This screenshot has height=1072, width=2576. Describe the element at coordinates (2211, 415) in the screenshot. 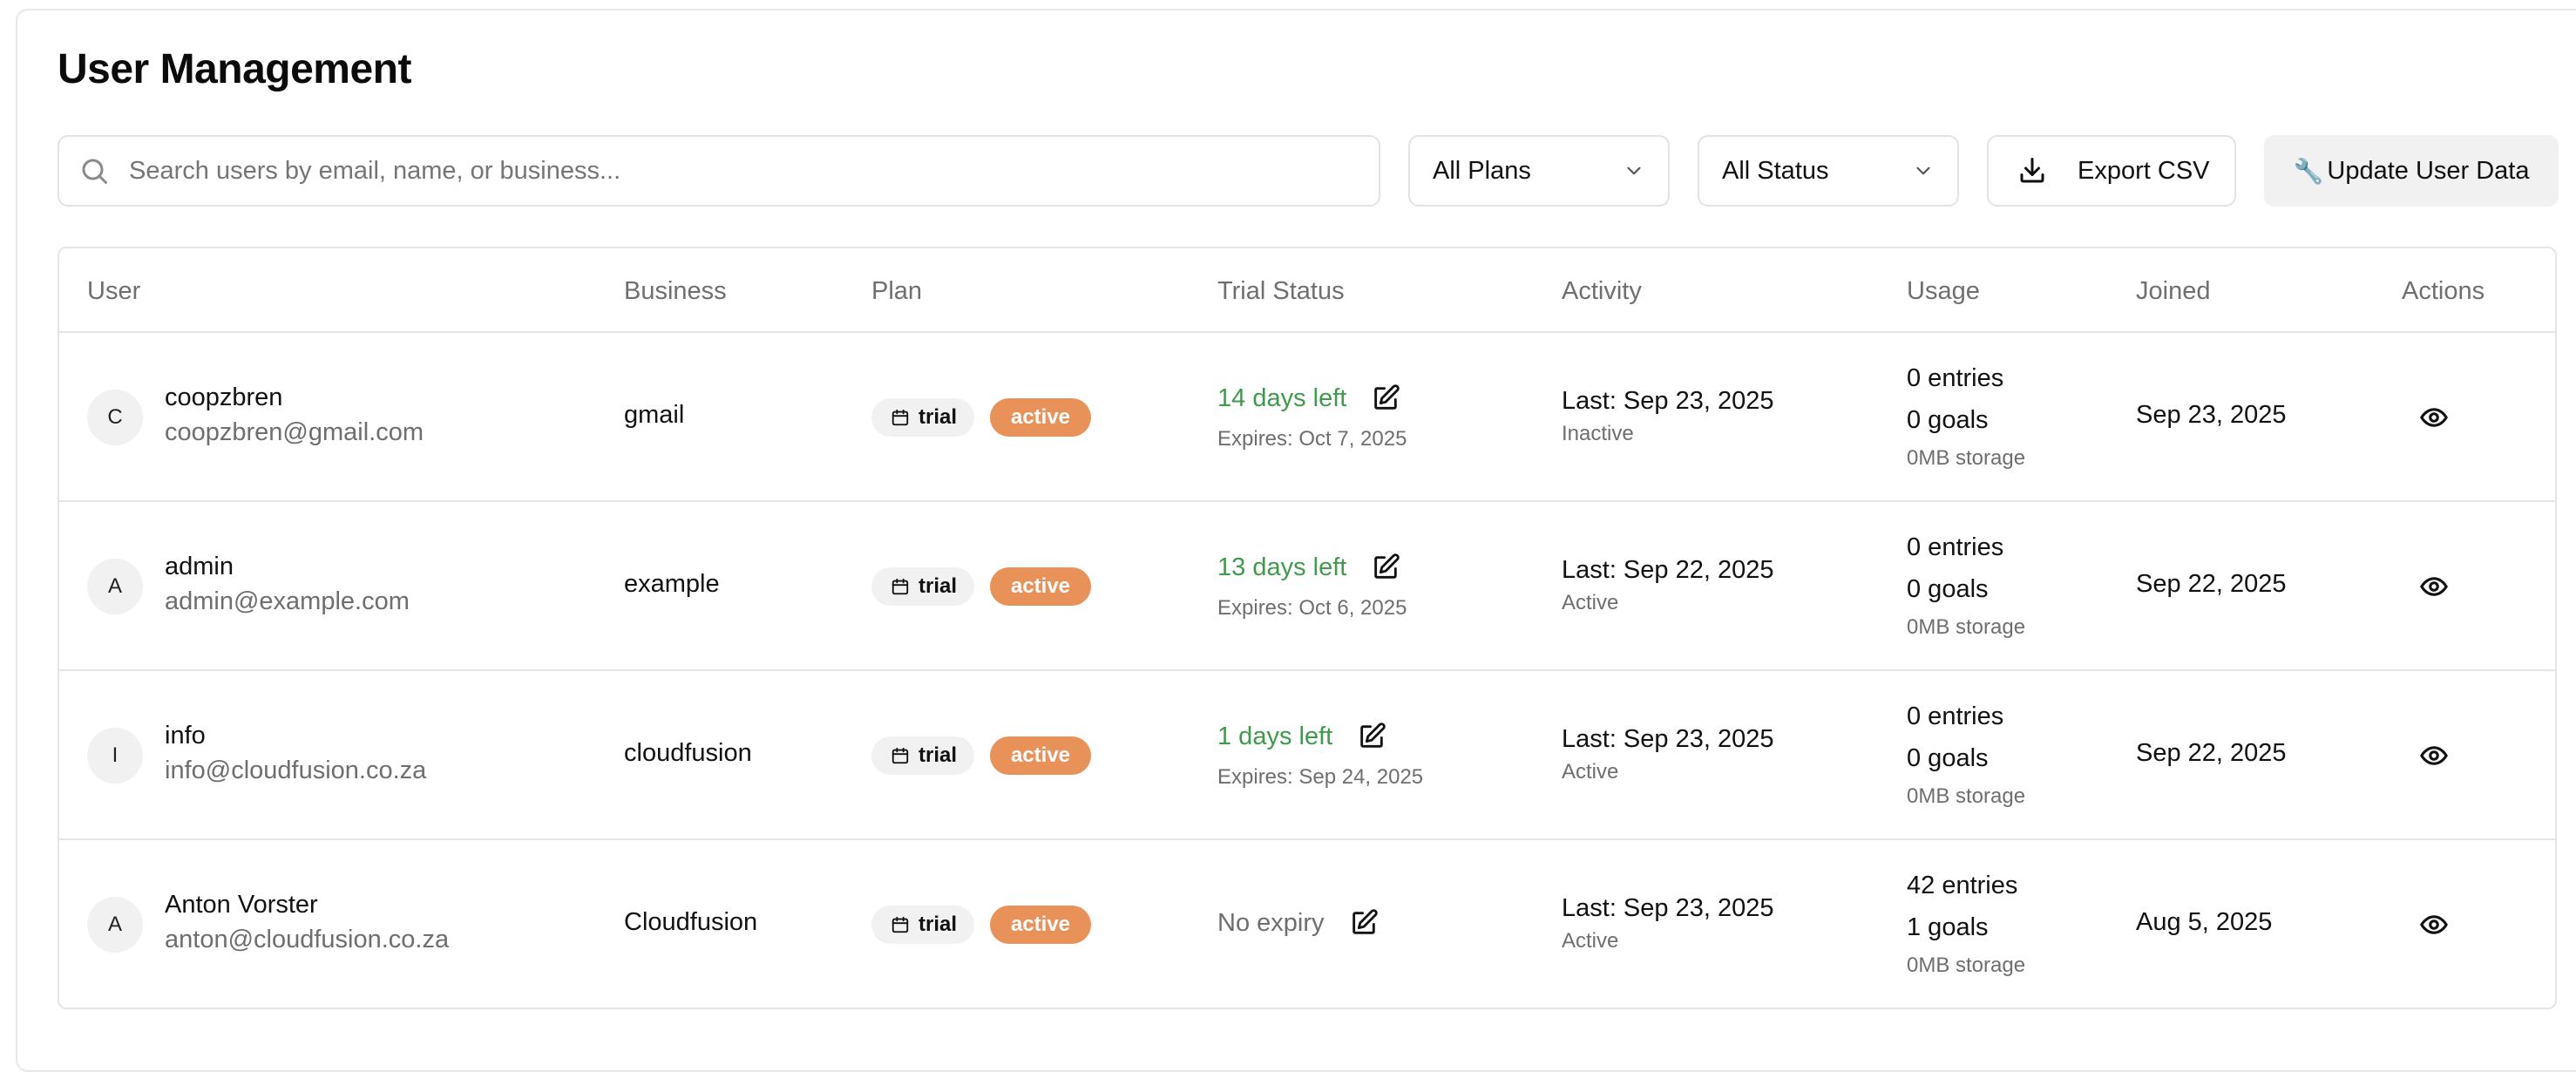

I see `joined-date: Sep 23, 2025` at that location.